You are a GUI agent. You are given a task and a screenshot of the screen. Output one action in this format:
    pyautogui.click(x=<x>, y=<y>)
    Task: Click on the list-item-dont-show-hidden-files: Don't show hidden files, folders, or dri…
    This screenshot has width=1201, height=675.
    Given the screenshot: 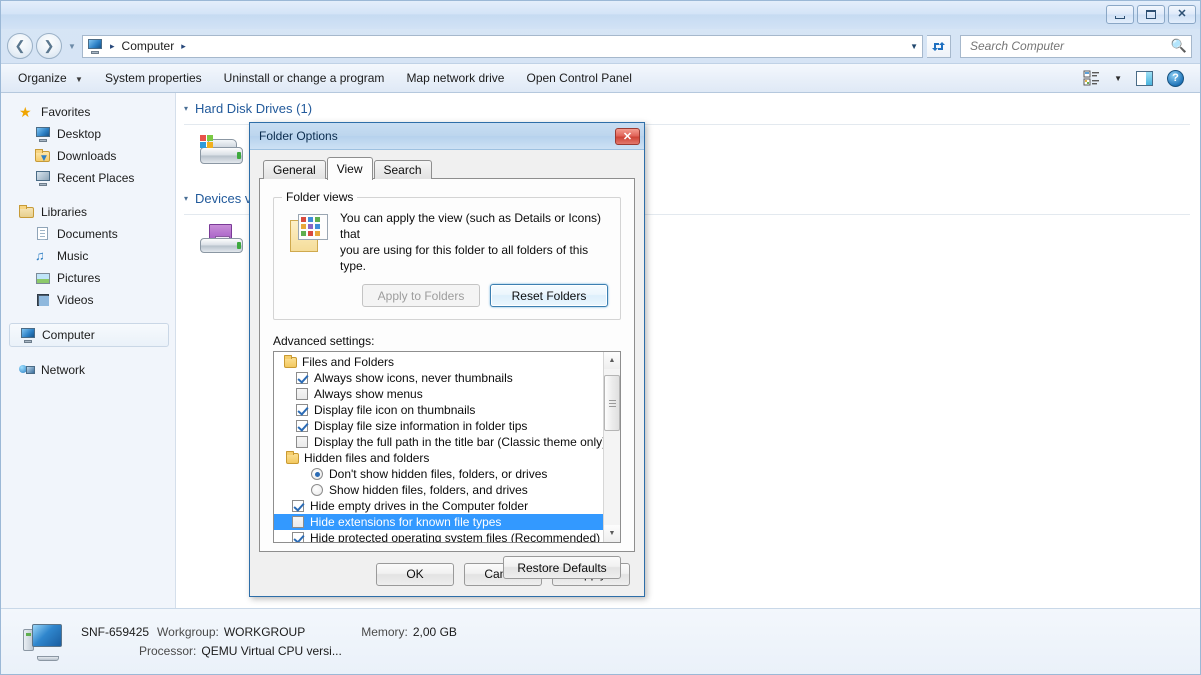 What is the action you would take?
    pyautogui.click(x=438, y=474)
    